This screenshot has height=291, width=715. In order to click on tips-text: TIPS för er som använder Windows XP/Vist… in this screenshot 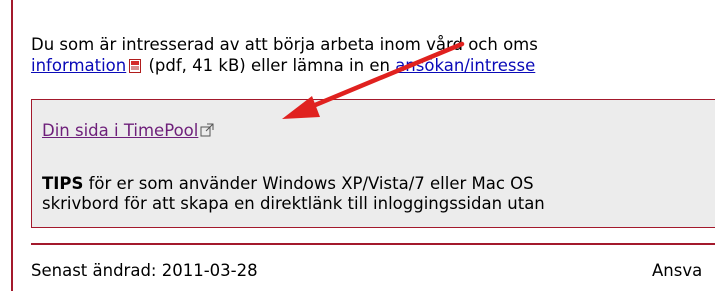, I will do `click(293, 194)`.